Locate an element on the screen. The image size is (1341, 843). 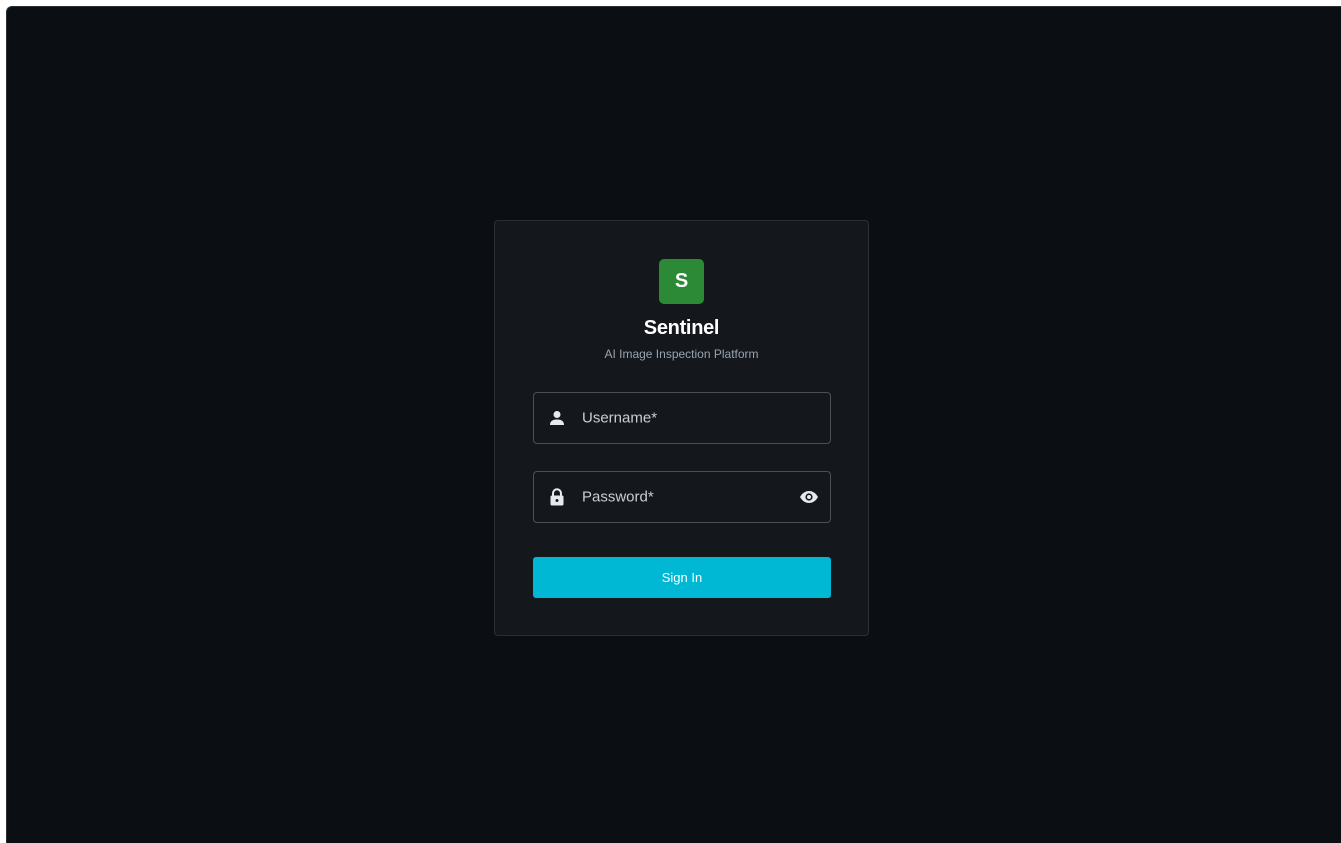
eye-icon is located at coordinates (809, 497).